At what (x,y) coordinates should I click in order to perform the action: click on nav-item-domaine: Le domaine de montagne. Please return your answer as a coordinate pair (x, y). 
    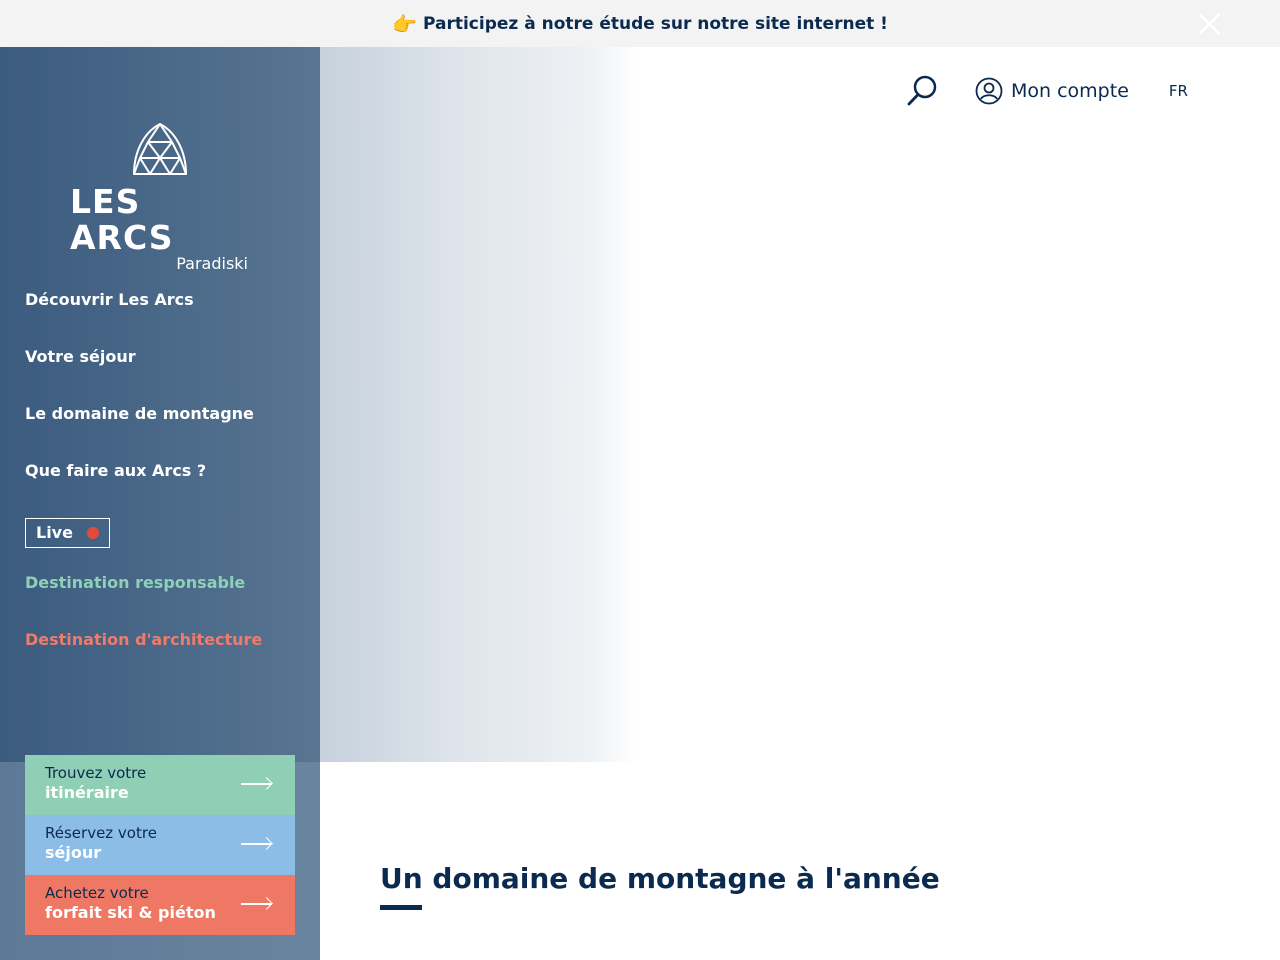
    Looking at the image, I should click on (165, 432).